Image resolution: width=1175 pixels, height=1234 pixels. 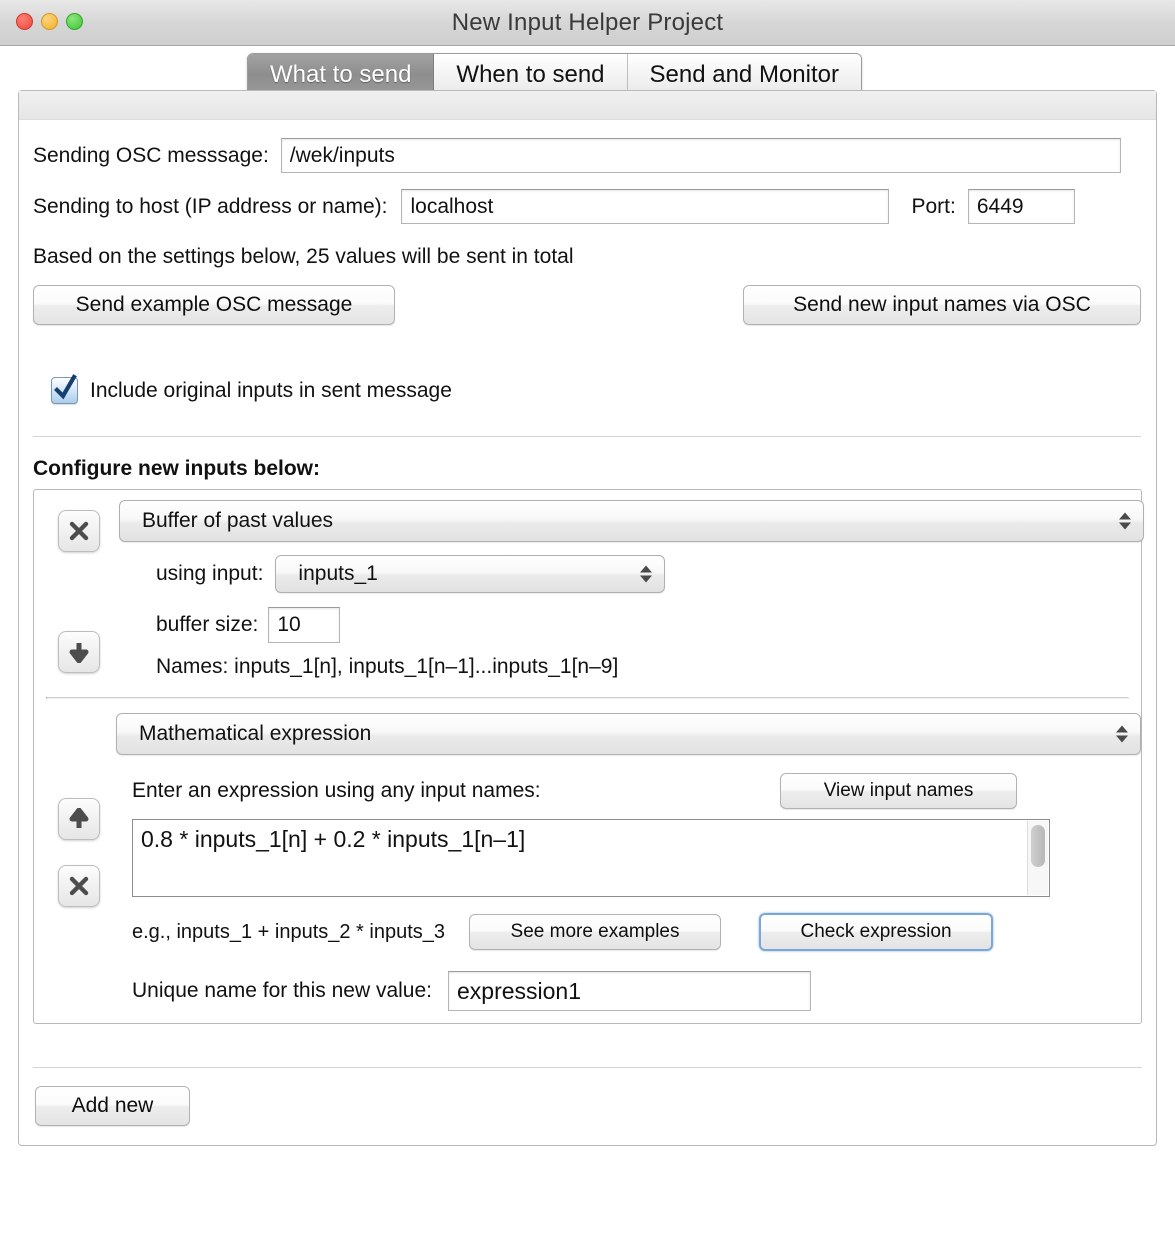 What do you see at coordinates (238, 520) in the screenshot?
I see `block-1-type-value: Buffer of past values` at bounding box center [238, 520].